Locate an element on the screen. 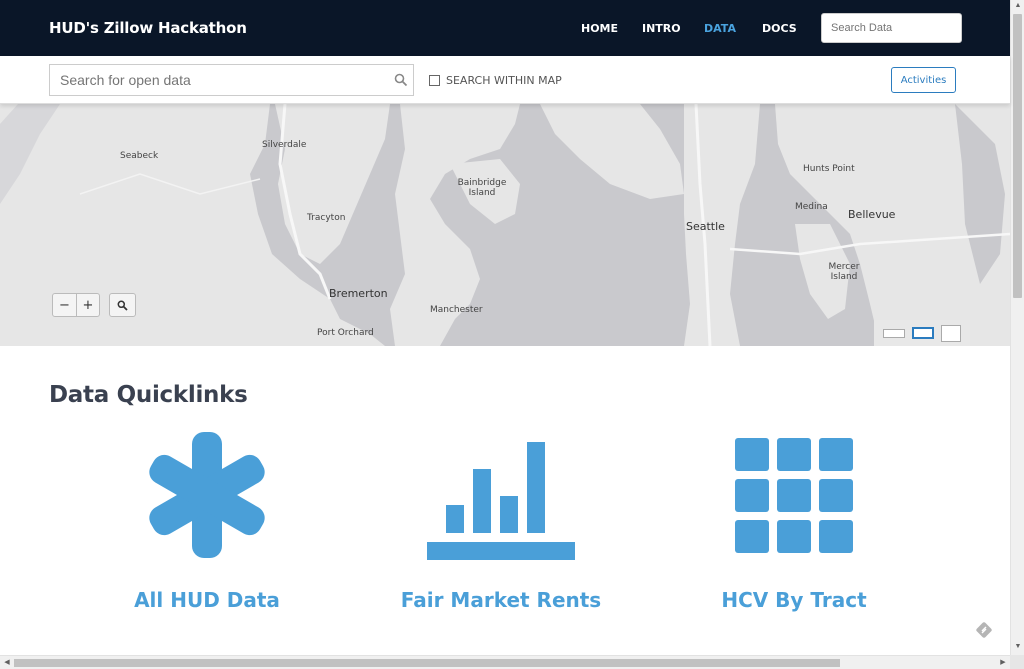 The height and width of the screenshot is (669, 1024). map-label-hunts-point: Hunts Point is located at coordinates (829, 169).